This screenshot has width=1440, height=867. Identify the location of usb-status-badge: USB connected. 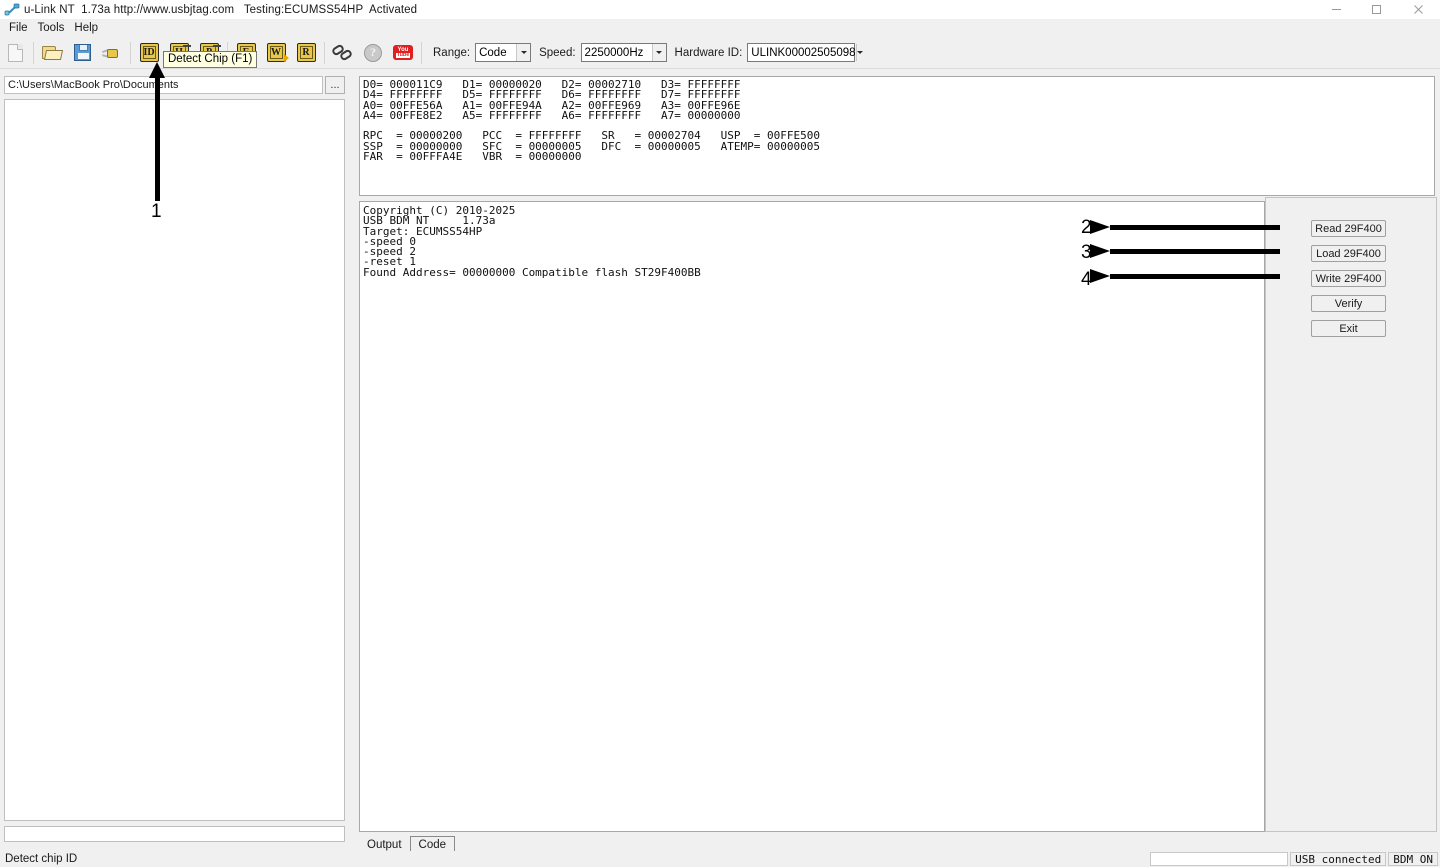
(1338, 859).